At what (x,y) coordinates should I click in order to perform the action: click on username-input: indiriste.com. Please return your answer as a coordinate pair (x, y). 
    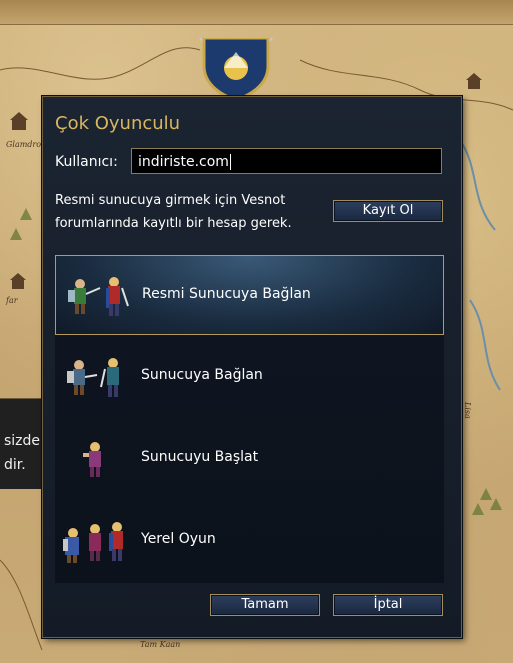
    Looking at the image, I should click on (286, 161).